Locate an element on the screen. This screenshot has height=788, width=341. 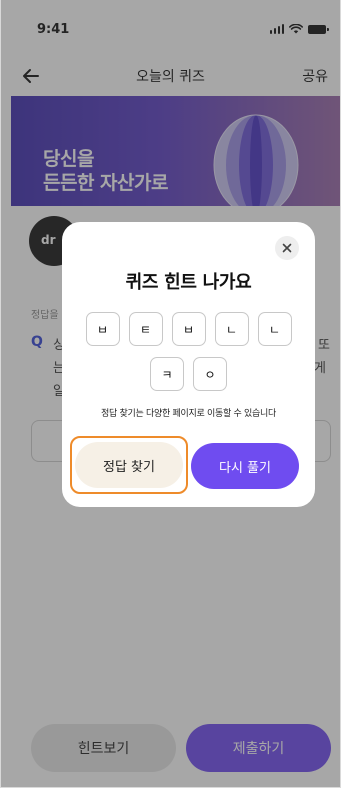
modal-title: 퀴즈 힌트 나가요 is located at coordinates (188, 282).